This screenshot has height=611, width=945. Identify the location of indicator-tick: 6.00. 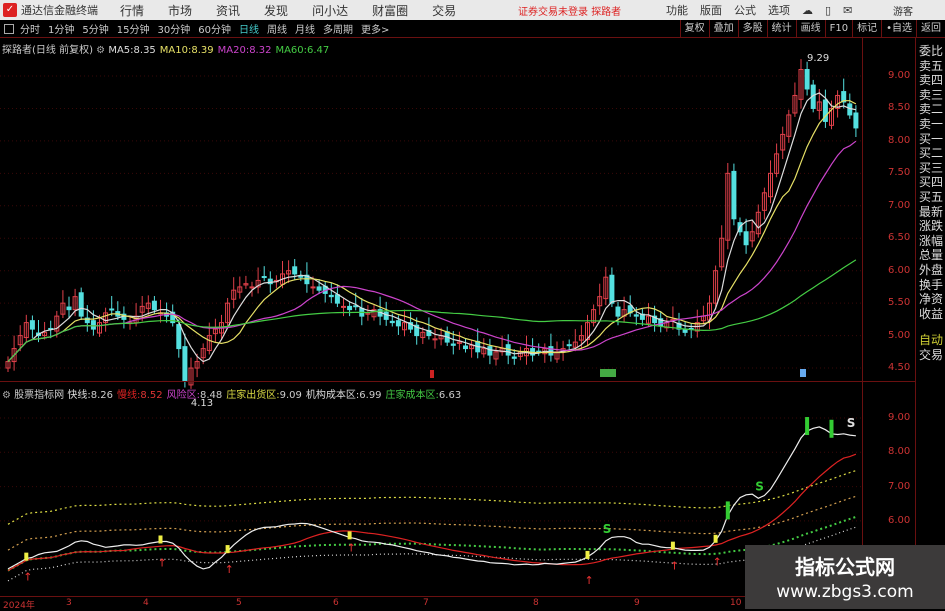
(899, 520).